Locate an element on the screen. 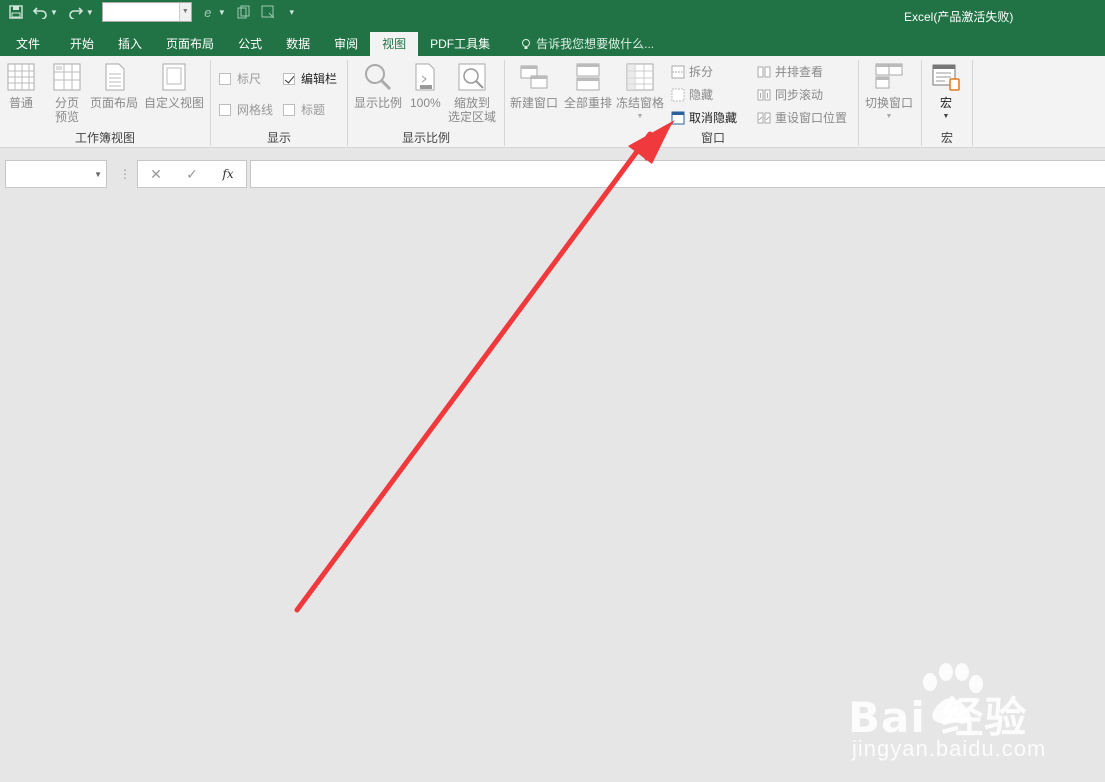 Image resolution: width=1105 pixels, height=782 pixels. page-break-label-1: 分页 is located at coordinates (66, 103).